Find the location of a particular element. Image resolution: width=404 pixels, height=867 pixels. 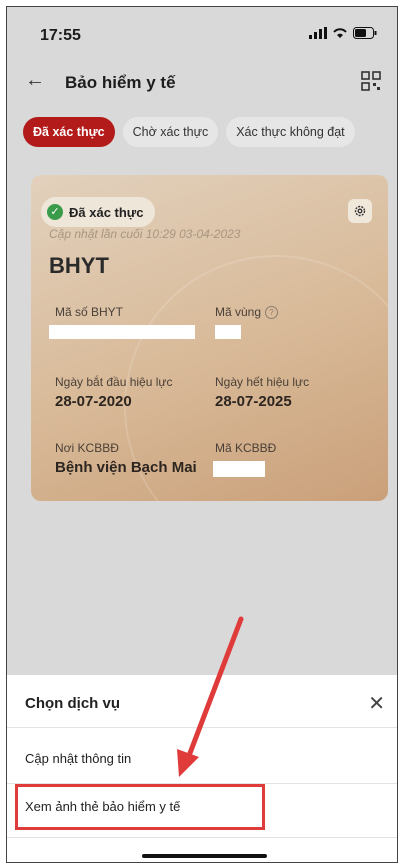

battery-icon is located at coordinates (365, 33).